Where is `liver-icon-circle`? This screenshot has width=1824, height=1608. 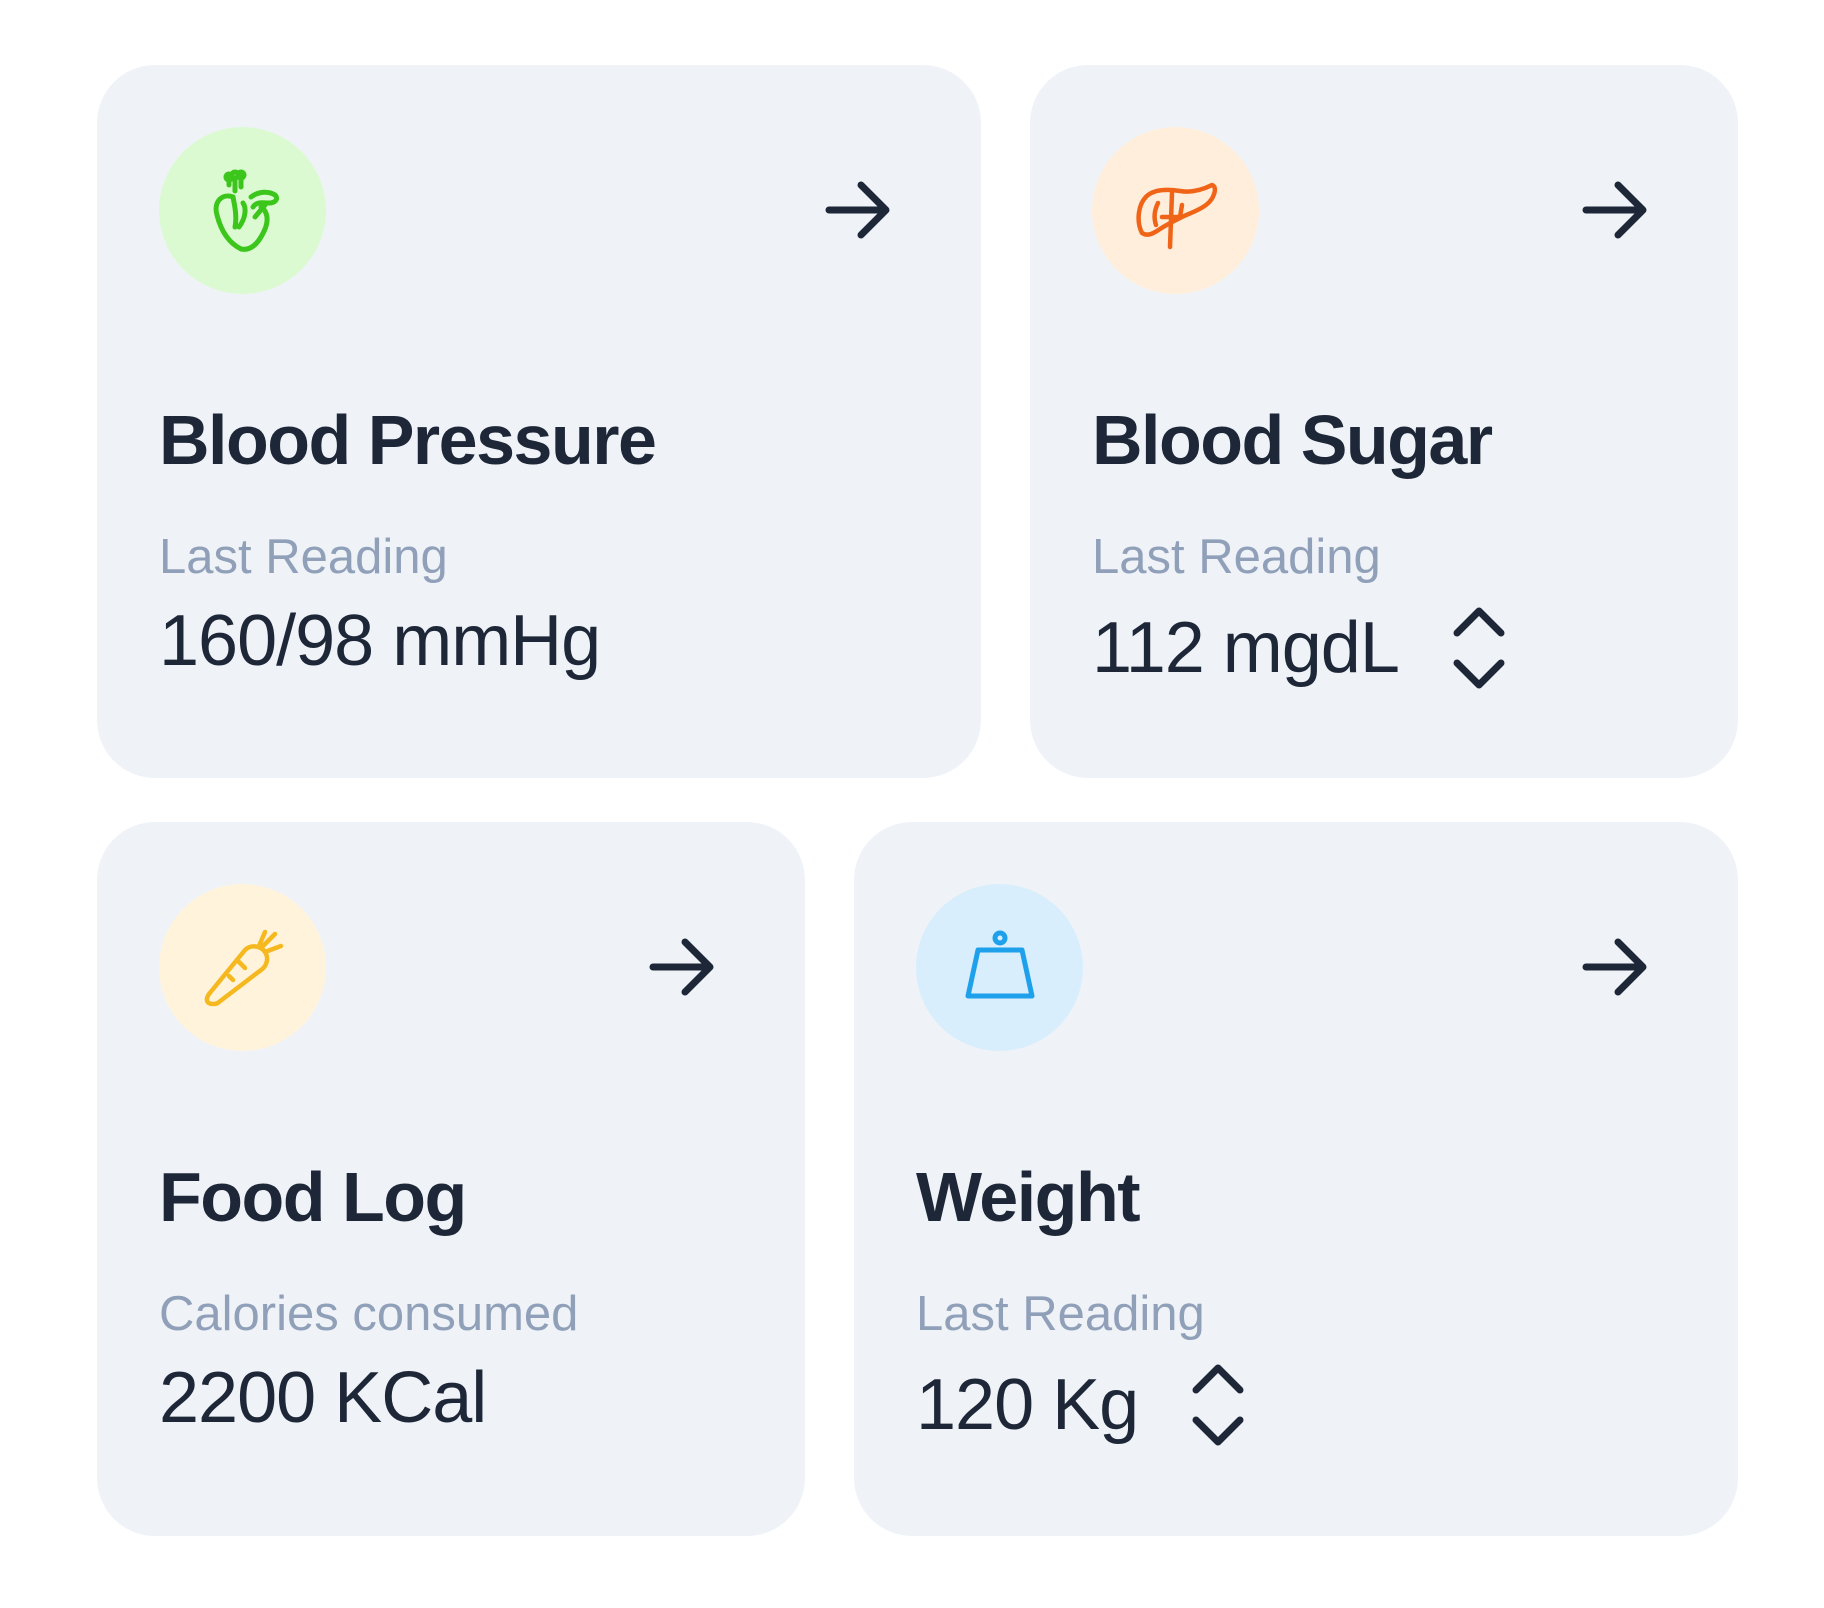 liver-icon-circle is located at coordinates (1175, 210).